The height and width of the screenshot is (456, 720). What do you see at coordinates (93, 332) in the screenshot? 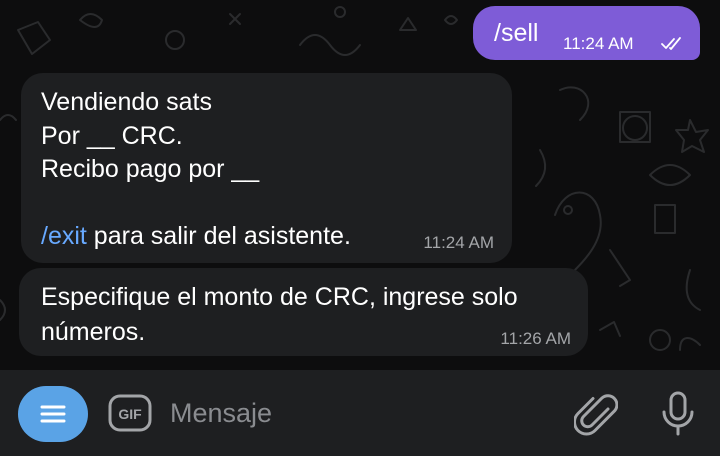
I see `message-line: números.` at bounding box center [93, 332].